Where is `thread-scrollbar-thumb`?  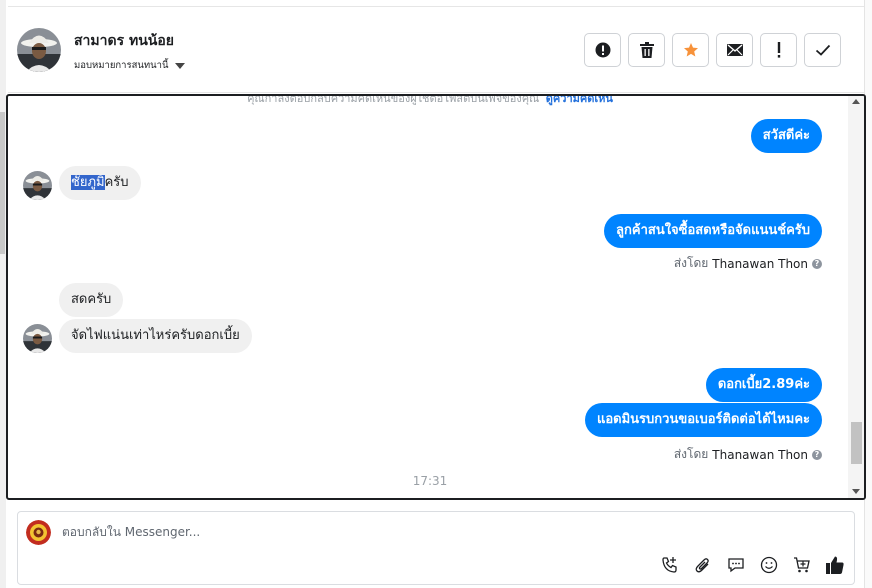
thread-scrollbar-thumb is located at coordinates (856, 443).